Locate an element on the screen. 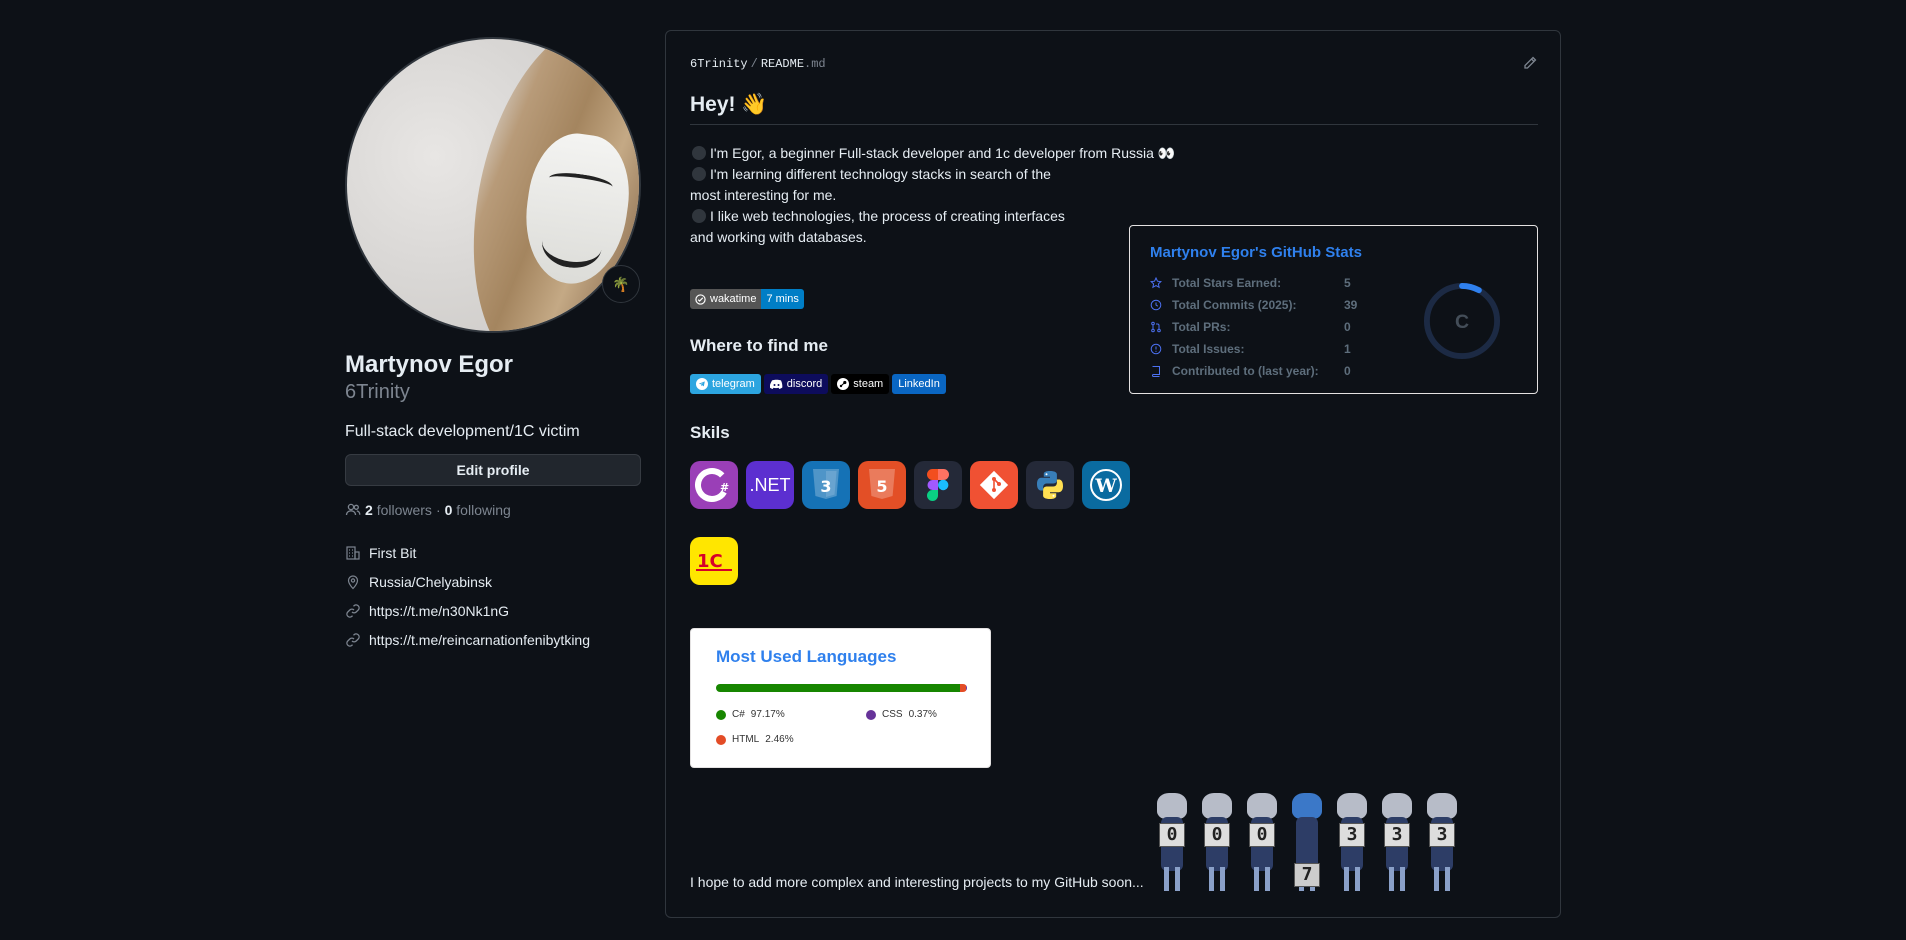 The width and height of the screenshot is (1906, 940). css3-icon: 3 is located at coordinates (826, 485).